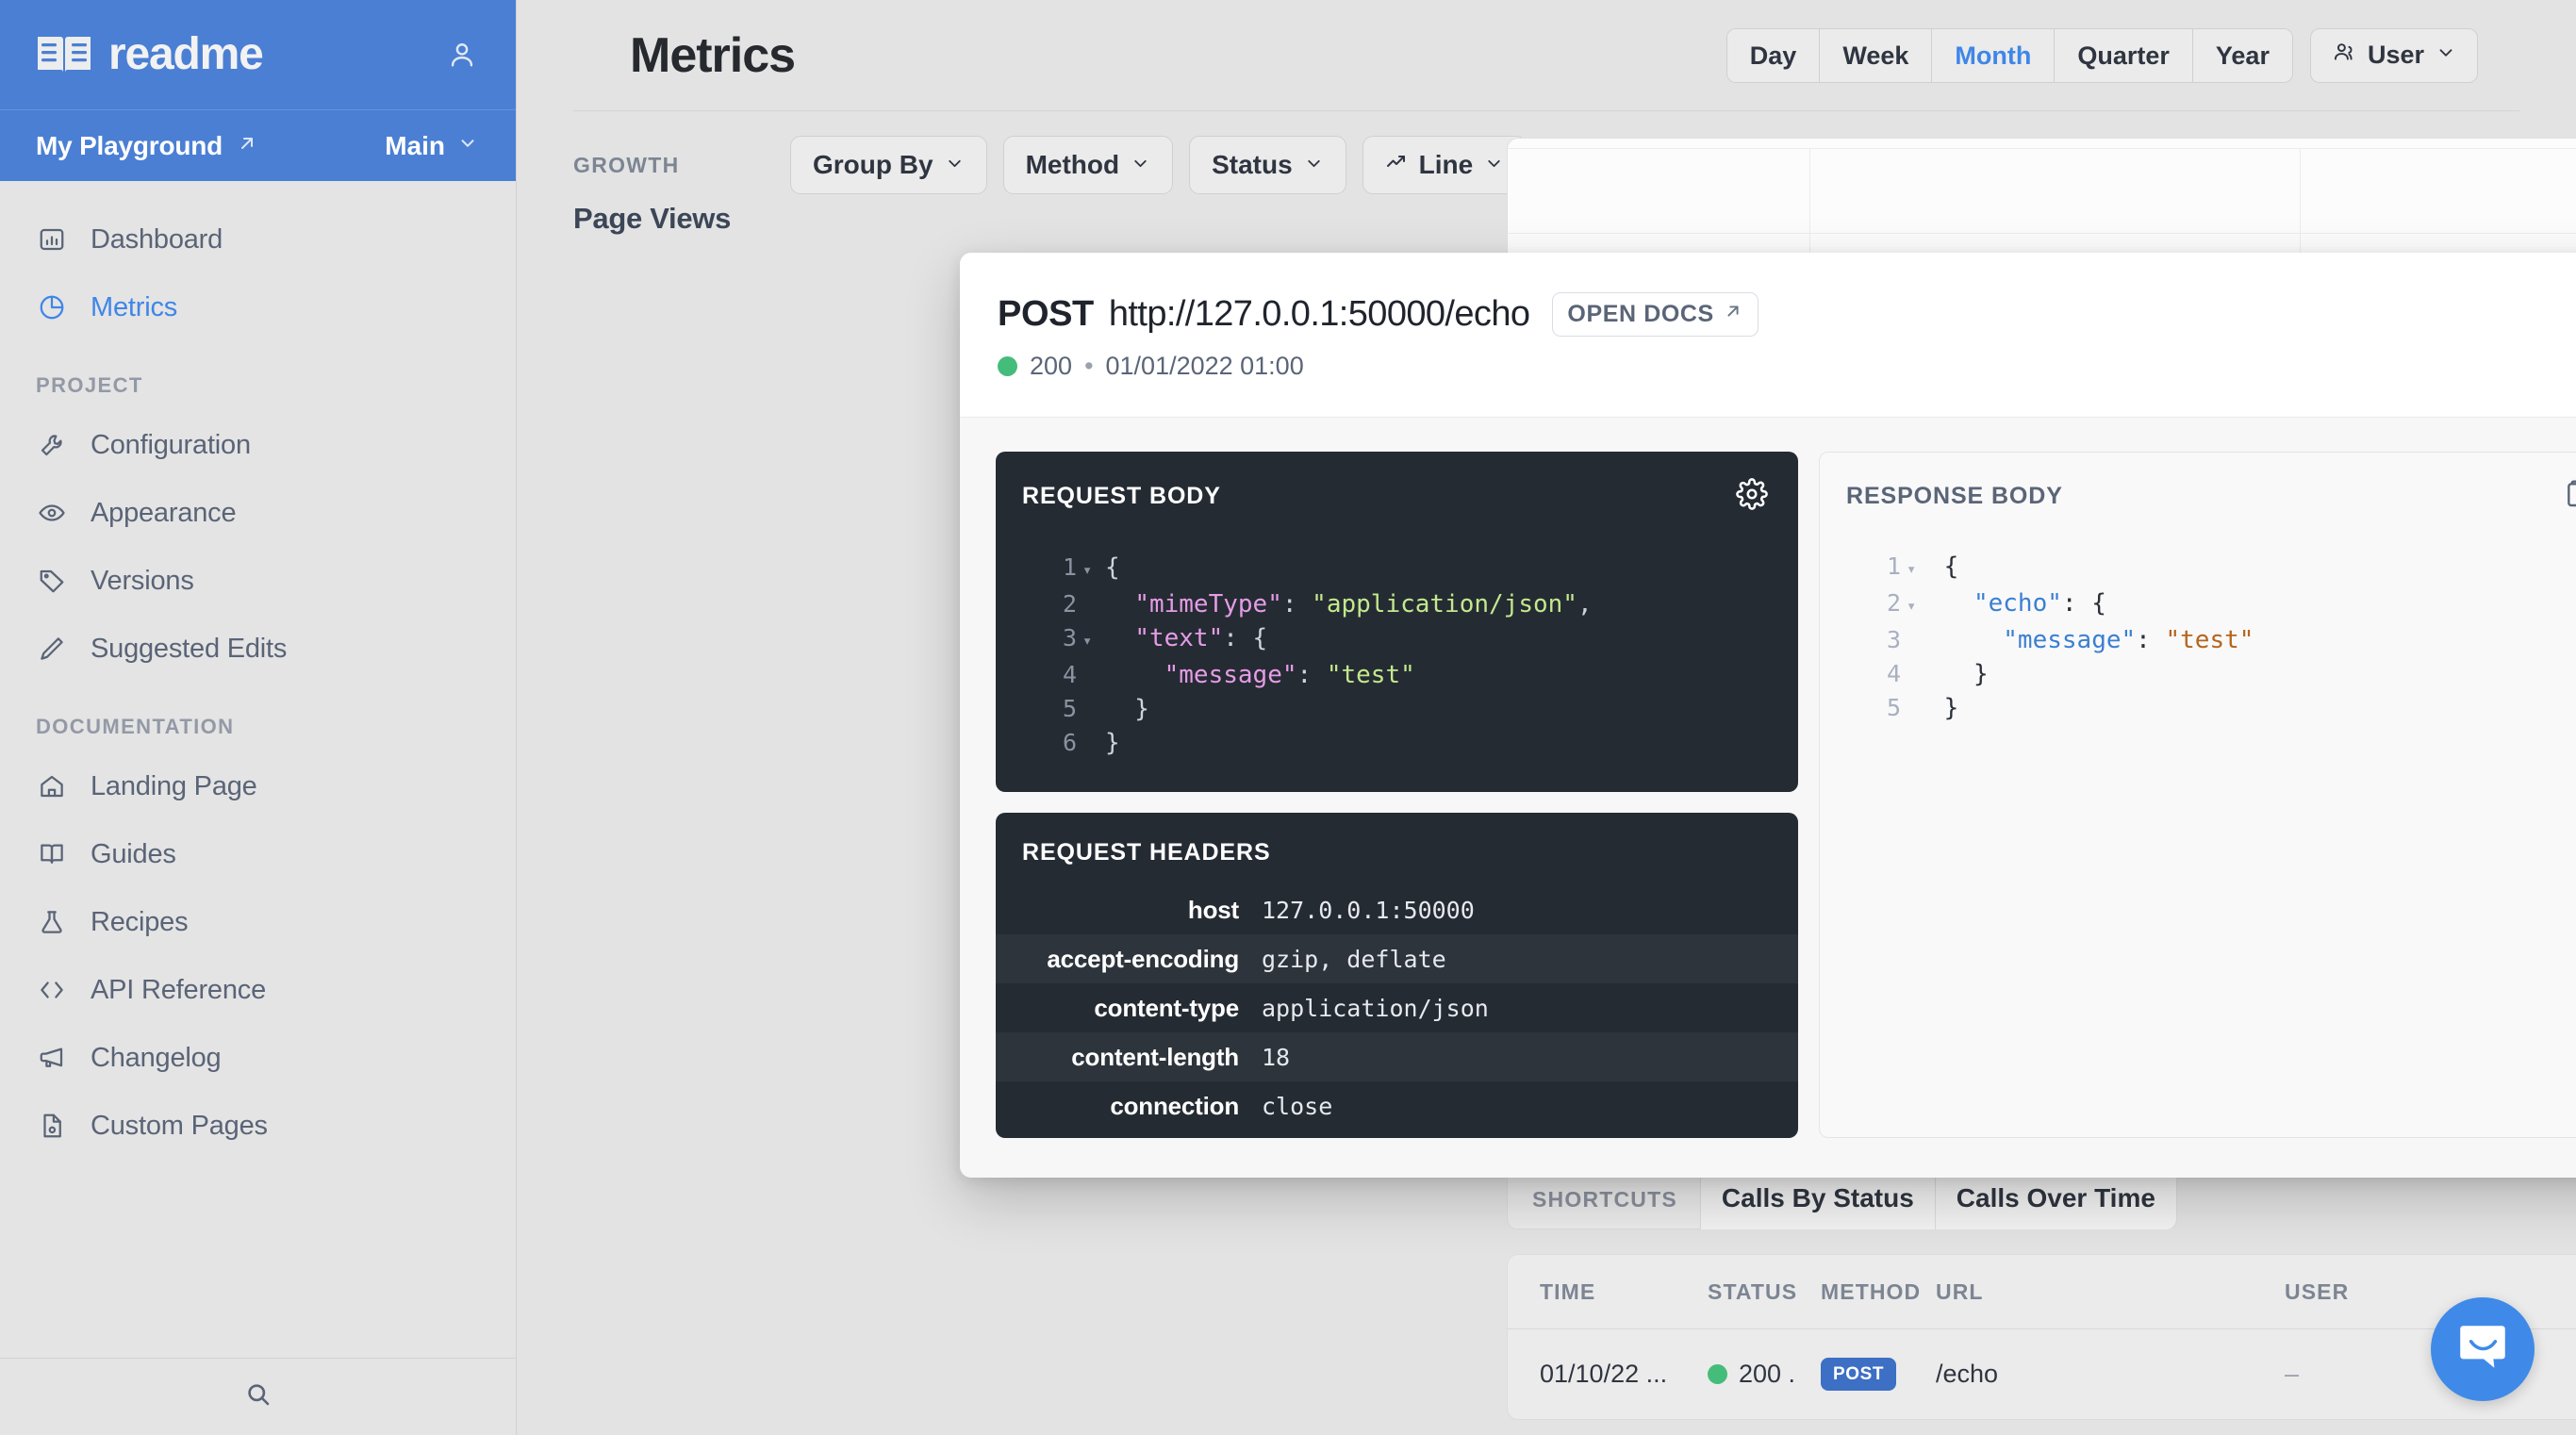 The image size is (2576, 1435). What do you see at coordinates (258, 240) in the screenshot?
I see `sidebar-item-dashboard: Dashboard` at bounding box center [258, 240].